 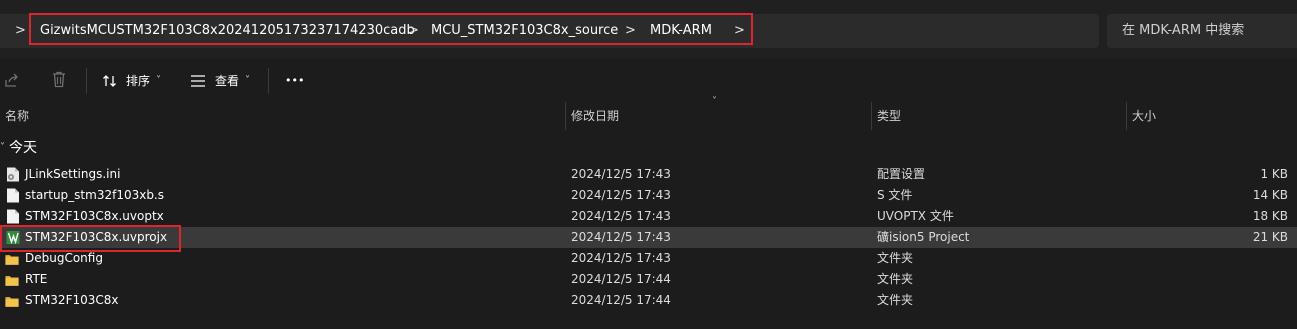 I want to click on view-label: 查看, so click(x=227, y=81).